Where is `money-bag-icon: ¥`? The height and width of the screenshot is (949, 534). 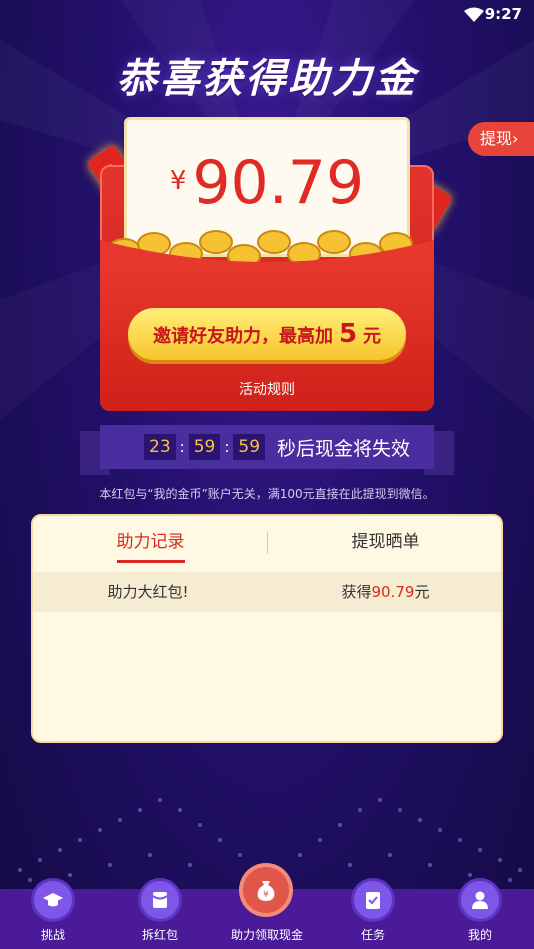 money-bag-icon: ¥ is located at coordinates (266, 890).